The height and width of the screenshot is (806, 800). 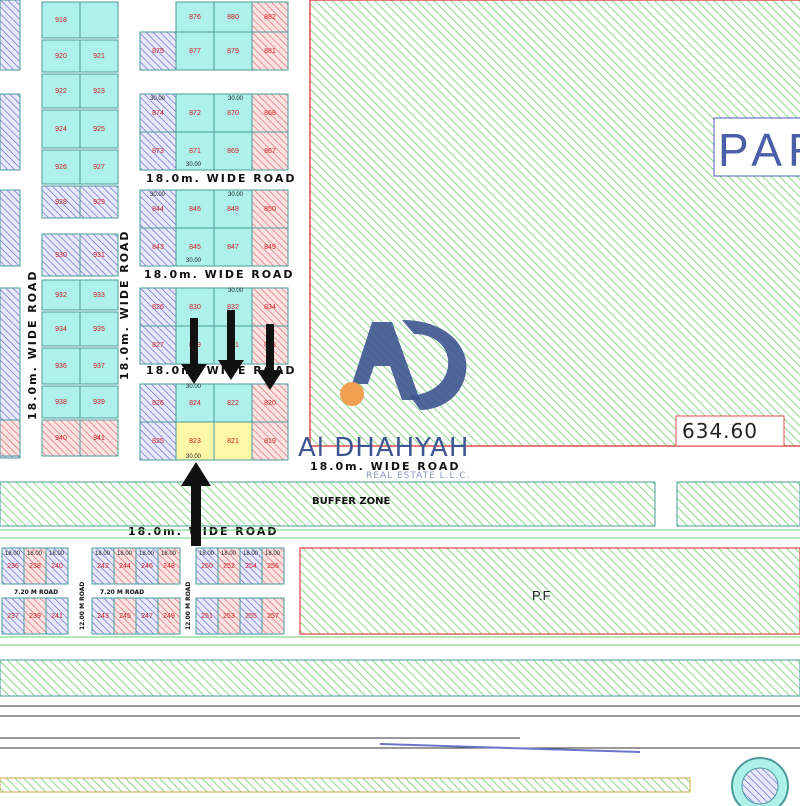 I want to click on plot-col-a: 920, so click(x=61, y=56).